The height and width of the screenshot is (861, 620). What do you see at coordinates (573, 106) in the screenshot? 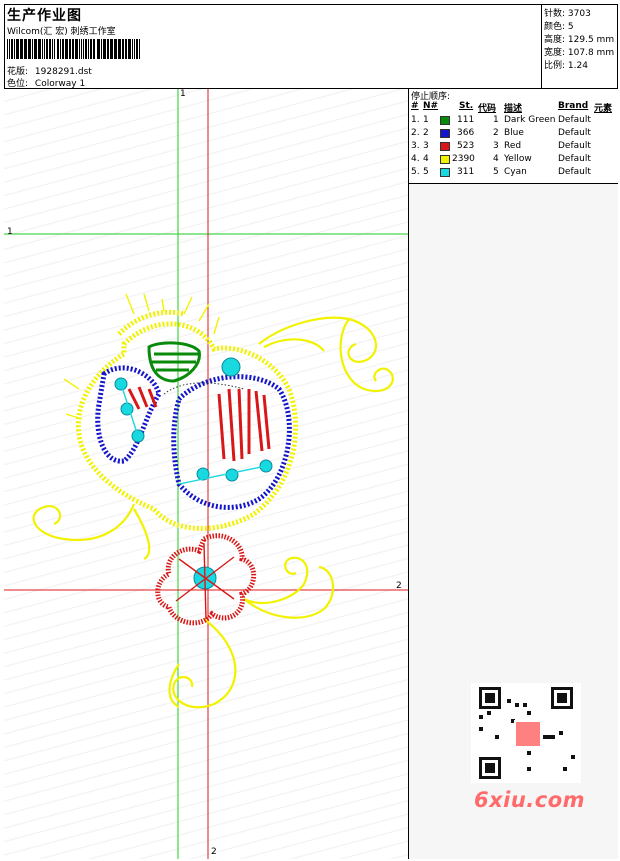
I see `col-brand: Brand` at bounding box center [573, 106].